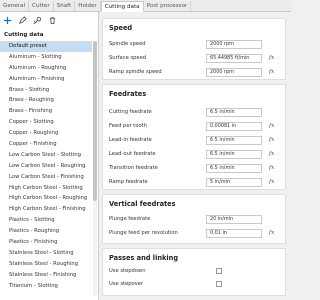  I want to click on tab-cutter: Cutter, so click(41, 6).